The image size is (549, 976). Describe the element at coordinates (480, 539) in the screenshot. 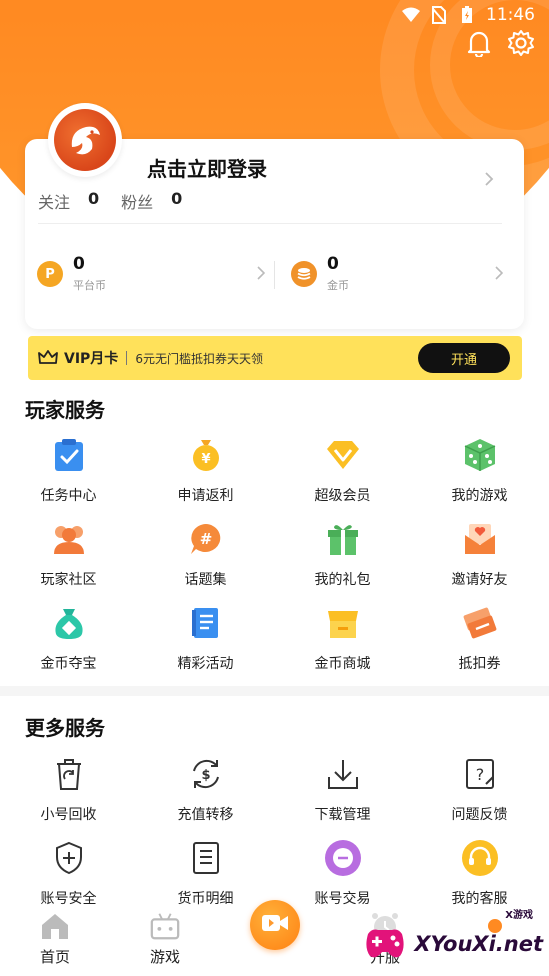

I see `invite-envelope-icon` at that location.